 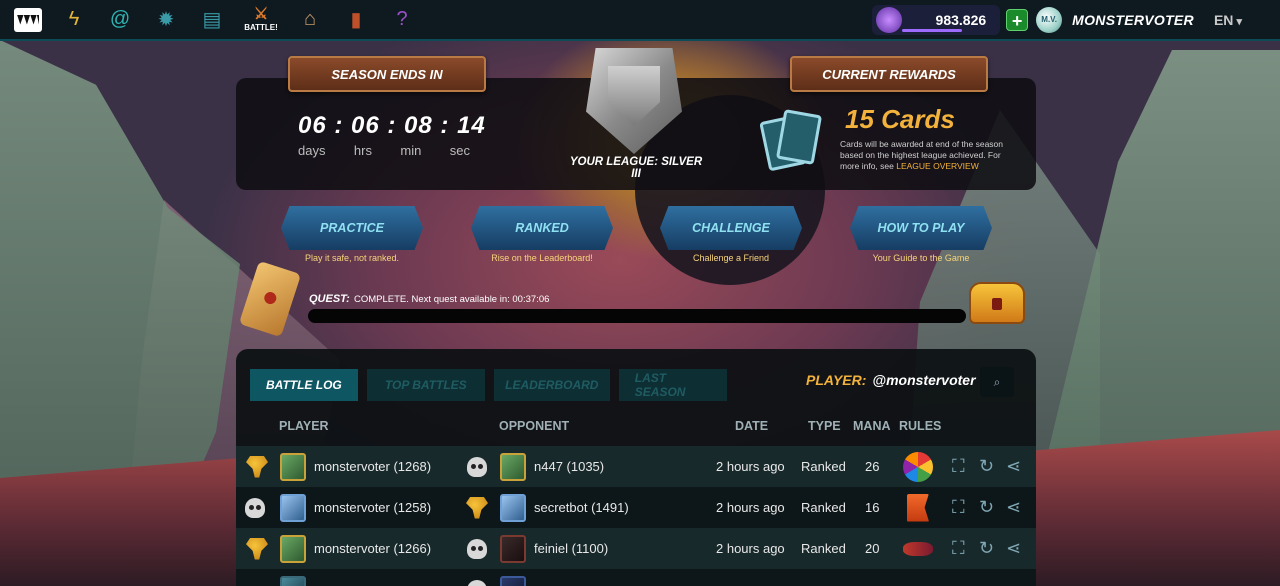 I want to click on balance-bar, so click(x=932, y=30).